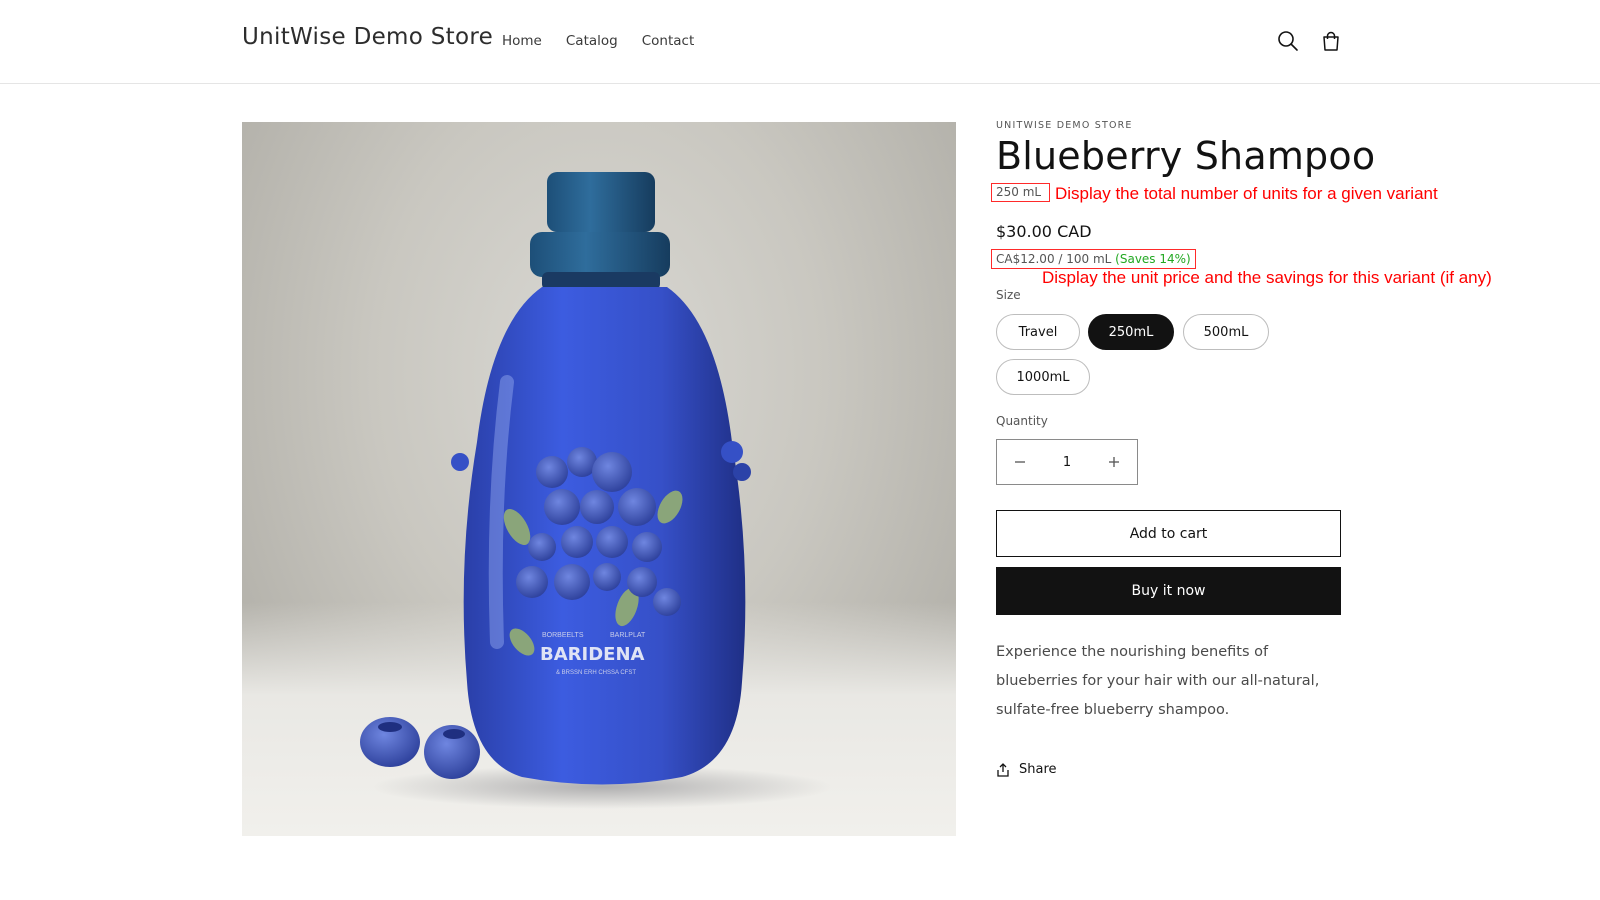  I want to click on variant-travel: Travel, so click(1038, 332).